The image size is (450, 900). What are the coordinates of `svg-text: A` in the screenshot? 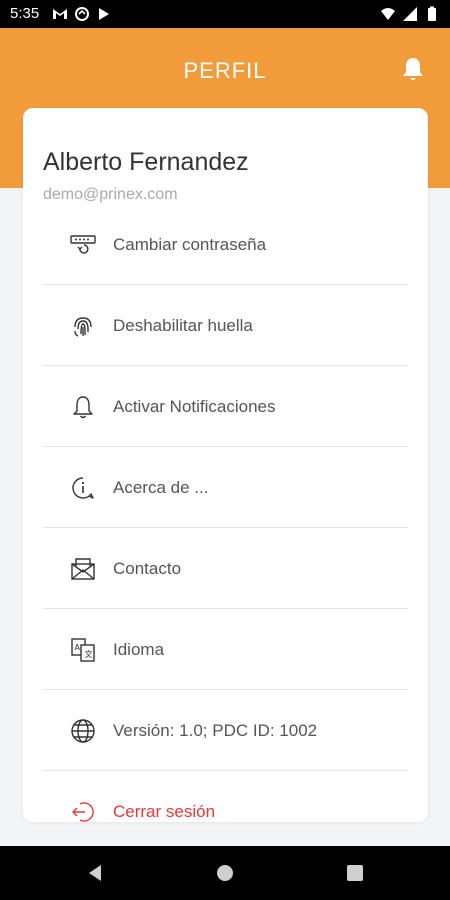 It's located at (78, 647).